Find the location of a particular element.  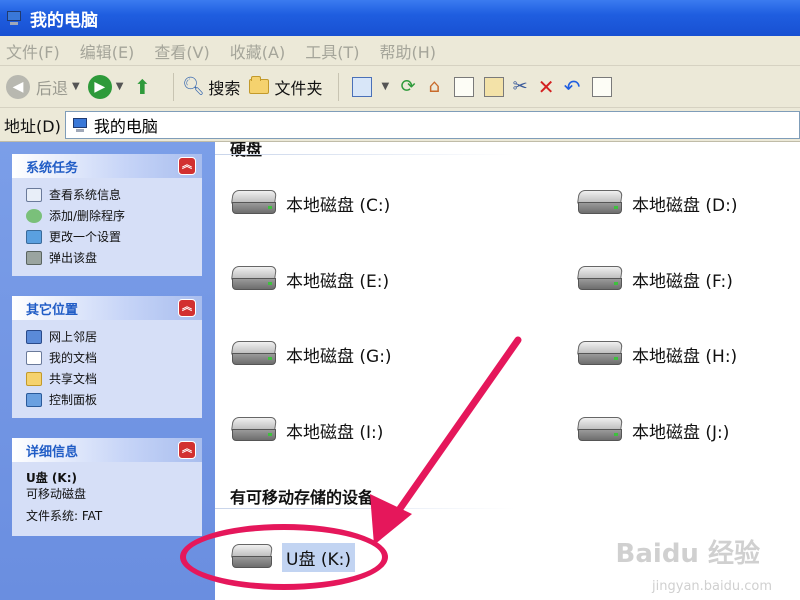

search-label: 搜索 is located at coordinates (224, 88).